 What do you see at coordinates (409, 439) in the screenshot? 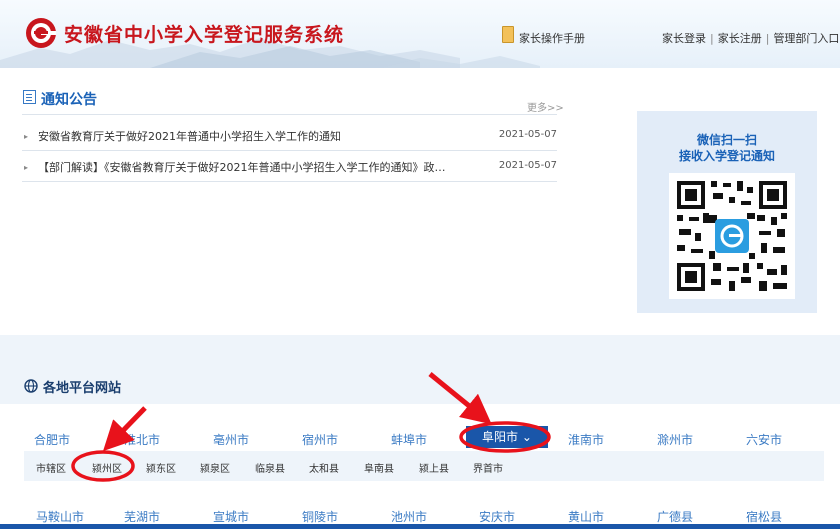
I see `city-link-bengbu: 蚌埠市` at bounding box center [409, 439].